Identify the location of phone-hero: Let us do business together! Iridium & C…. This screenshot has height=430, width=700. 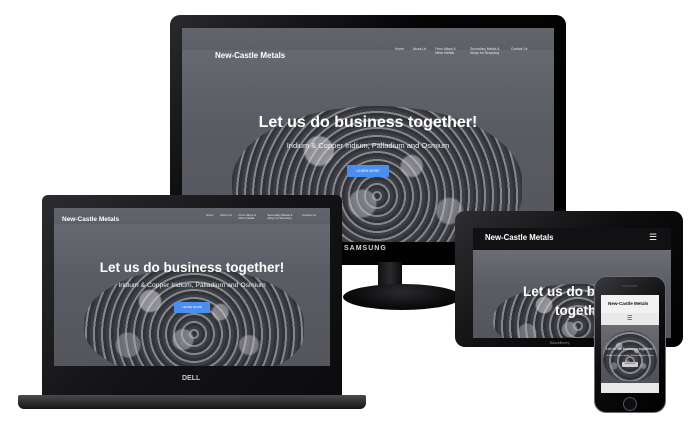
(630, 354).